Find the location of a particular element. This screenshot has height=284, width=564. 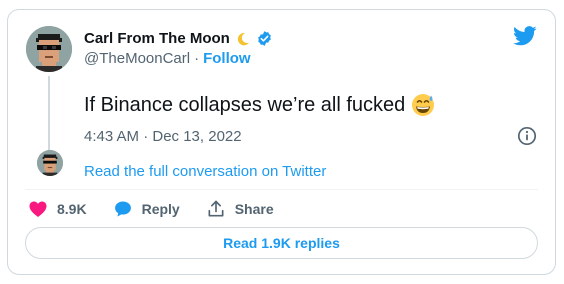

read-replies-button: Read 1.9K replies is located at coordinates (281, 243).